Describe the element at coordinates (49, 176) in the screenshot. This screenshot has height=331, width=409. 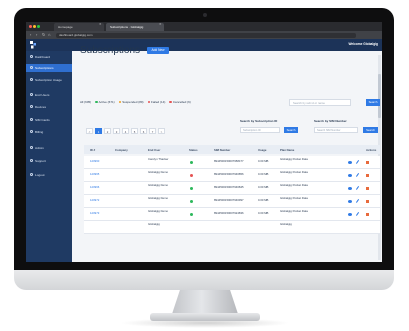
I see `sidebar-item-logout: Logout` at that location.